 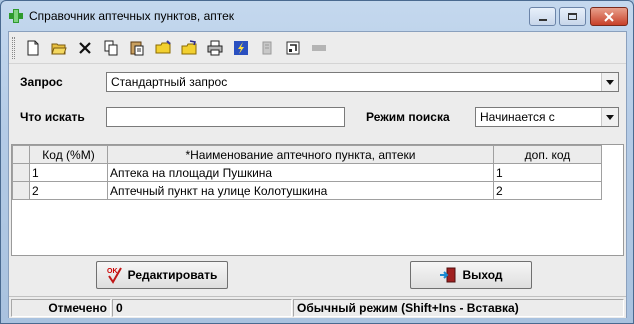 What do you see at coordinates (448, 275) in the screenshot?
I see `exit-door-icon` at bounding box center [448, 275].